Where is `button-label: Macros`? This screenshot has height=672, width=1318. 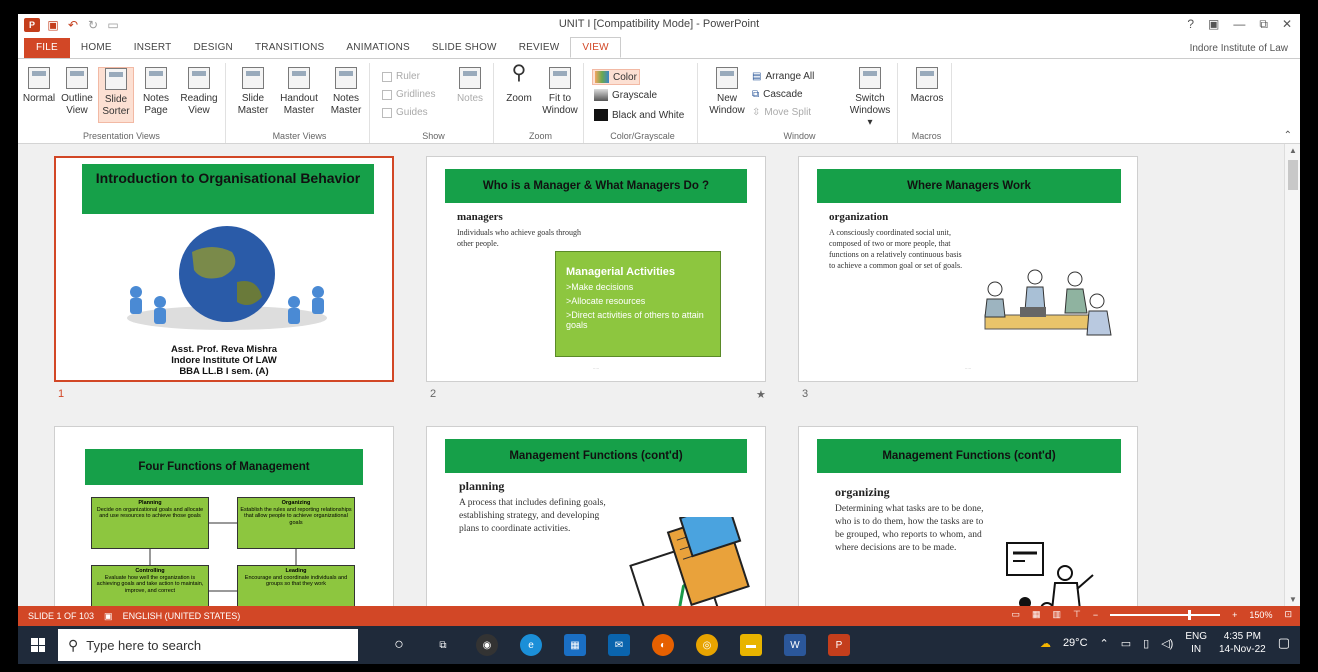 button-label: Macros is located at coordinates (927, 98).